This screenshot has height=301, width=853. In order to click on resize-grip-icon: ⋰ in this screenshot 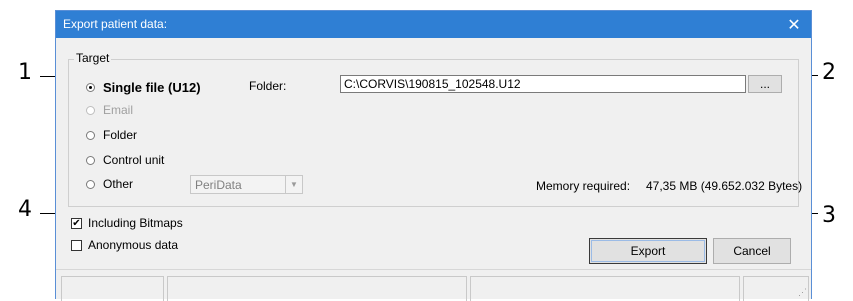, I will do `click(802, 292)`.